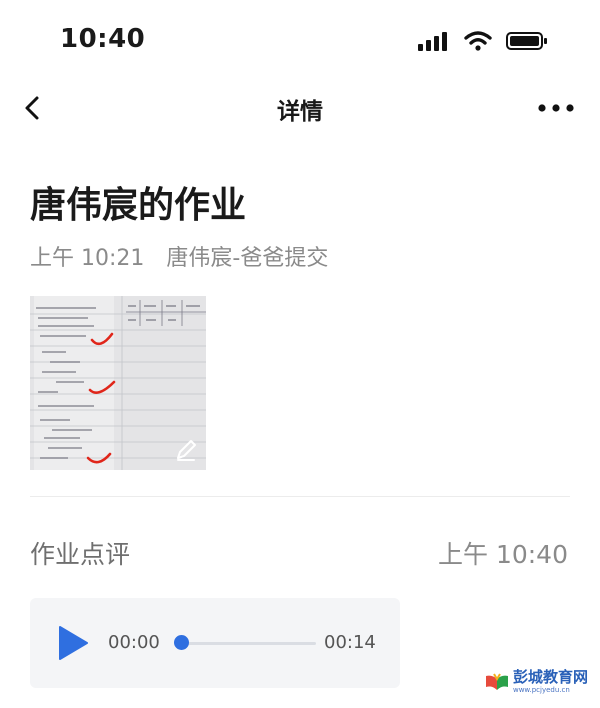  What do you see at coordinates (526, 41) in the screenshot?
I see `battery-icon` at bounding box center [526, 41].